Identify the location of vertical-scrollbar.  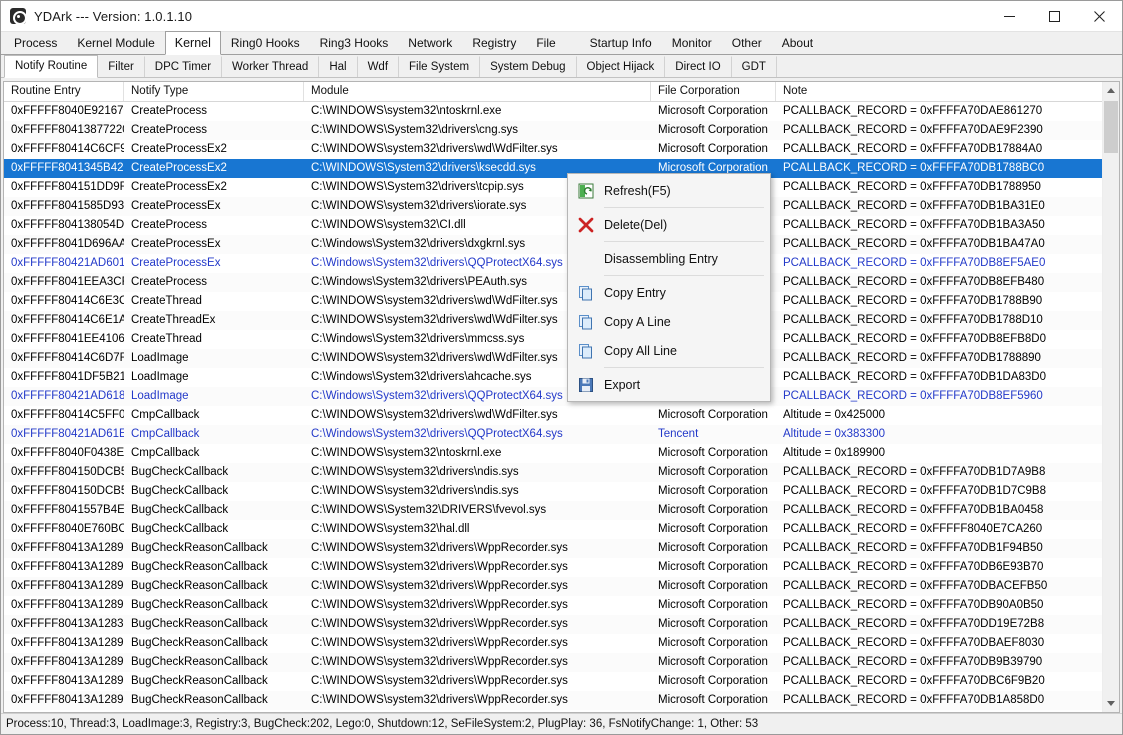
(1110, 397).